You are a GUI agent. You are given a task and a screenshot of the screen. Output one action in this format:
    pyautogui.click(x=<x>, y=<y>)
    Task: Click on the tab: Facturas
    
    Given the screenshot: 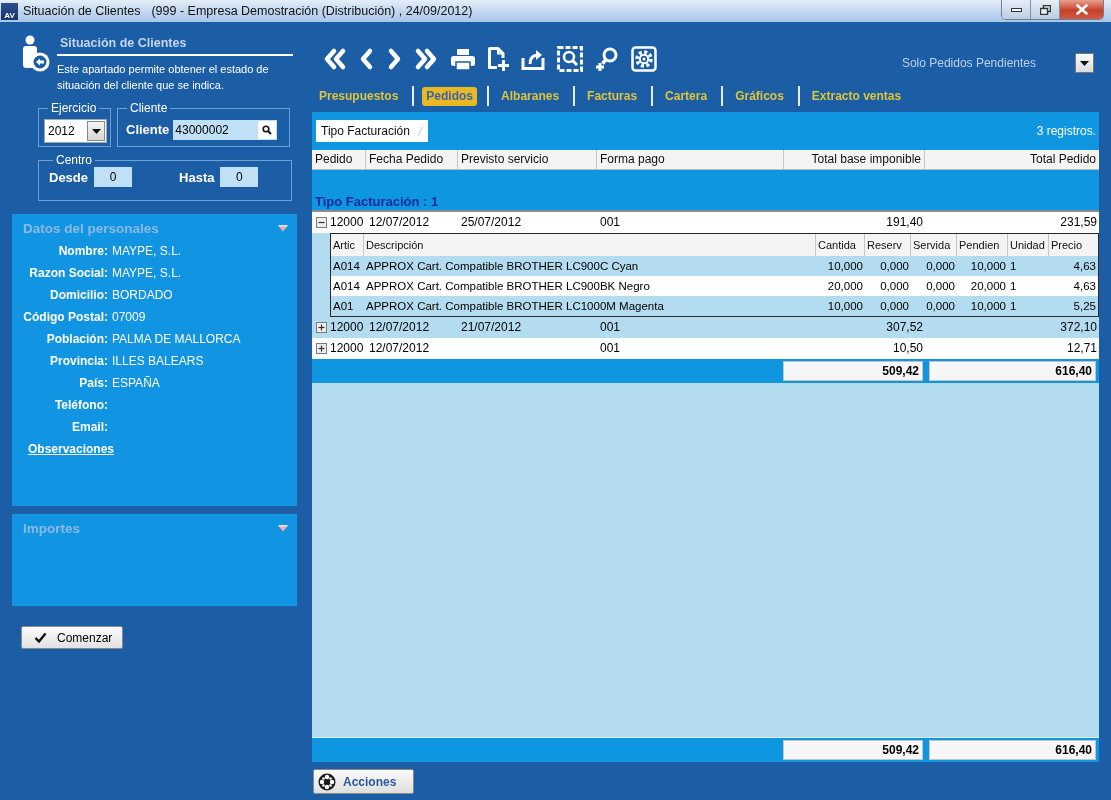 What is the action you would take?
    pyautogui.click(x=612, y=96)
    